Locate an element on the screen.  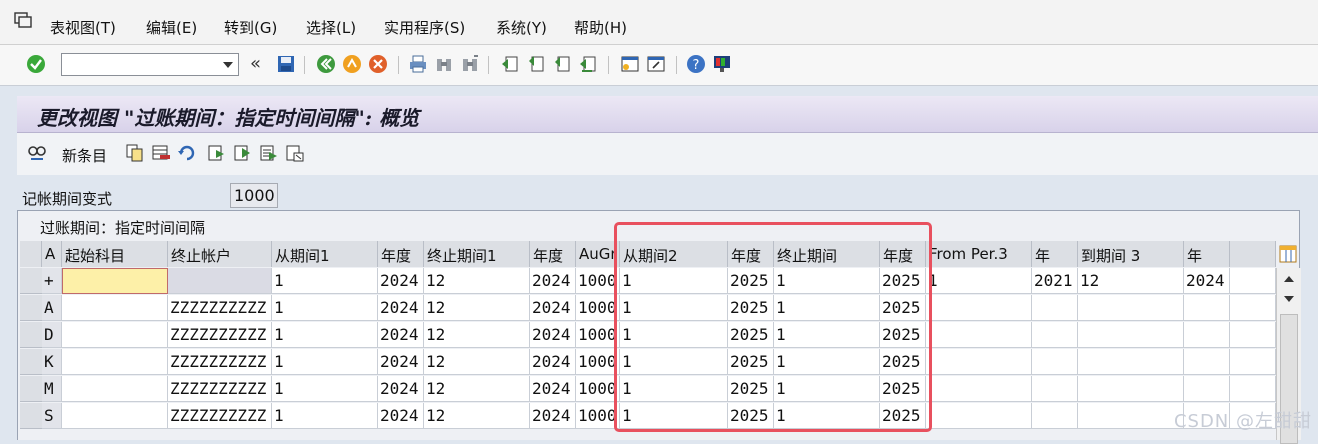
new-entries-button: 新条目 is located at coordinates (84, 155).